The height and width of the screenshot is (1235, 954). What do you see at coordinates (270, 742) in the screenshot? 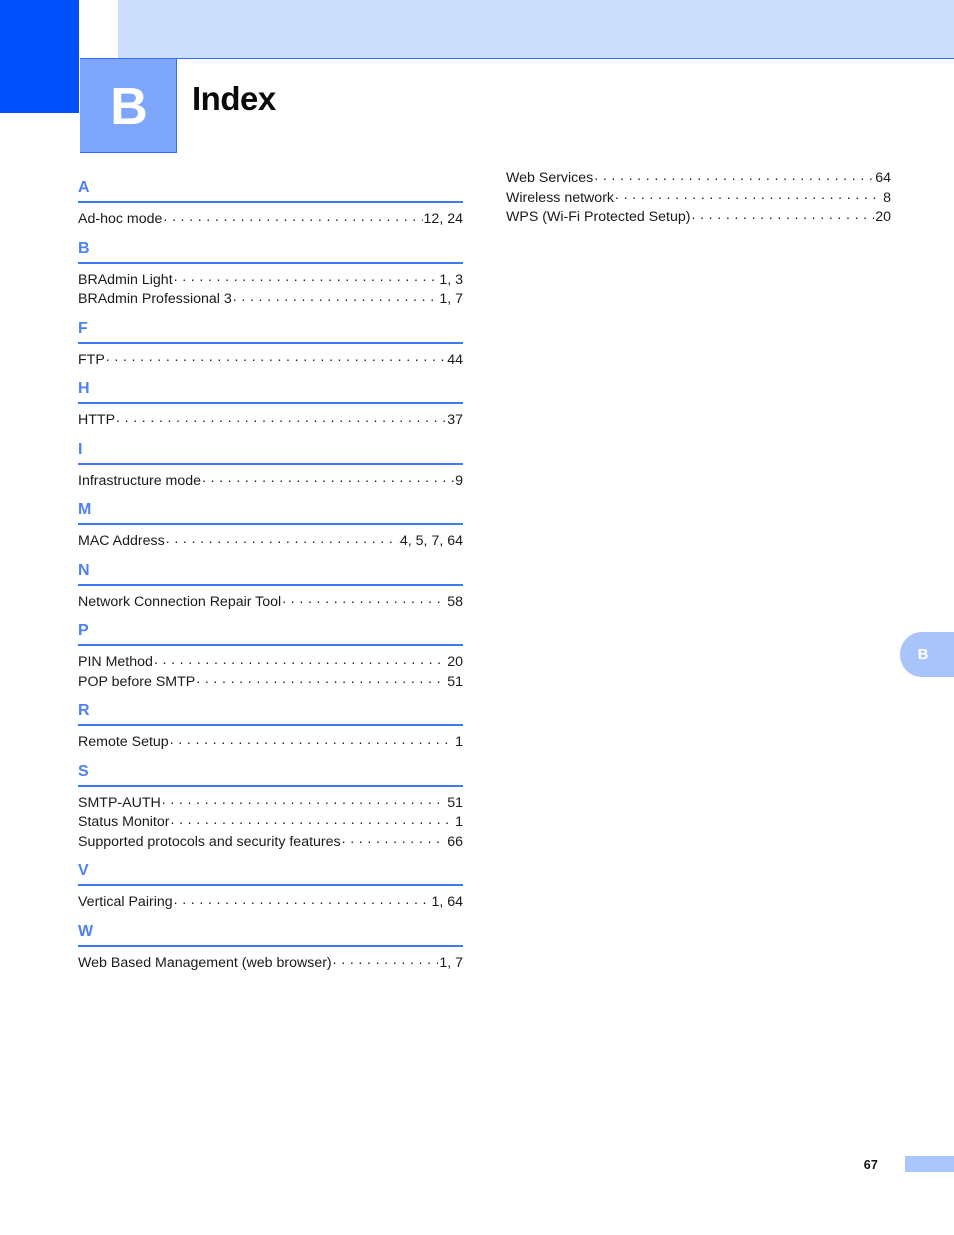
I see `index-entry: Remote Setup 1` at bounding box center [270, 742].